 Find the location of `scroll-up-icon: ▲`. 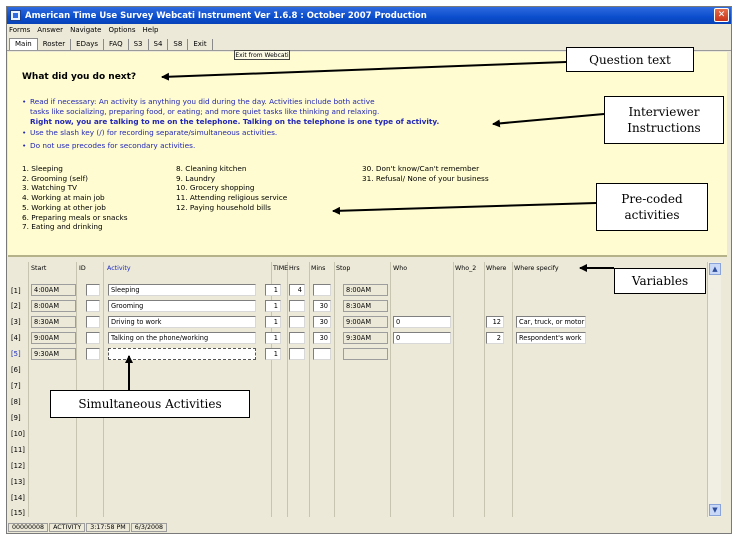

scroll-up-icon: ▲ is located at coordinates (715, 269).